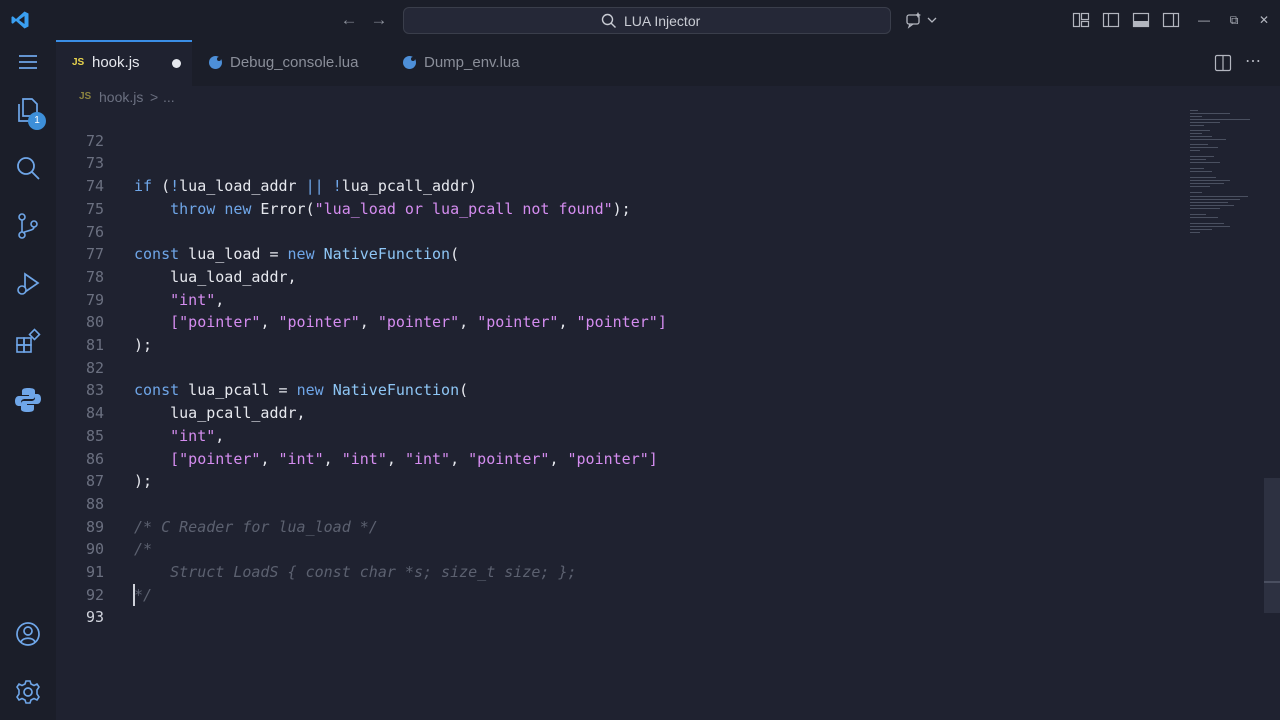 The width and height of the screenshot is (1280, 720). I want to click on code-line: 80 );, so click(616, 321).